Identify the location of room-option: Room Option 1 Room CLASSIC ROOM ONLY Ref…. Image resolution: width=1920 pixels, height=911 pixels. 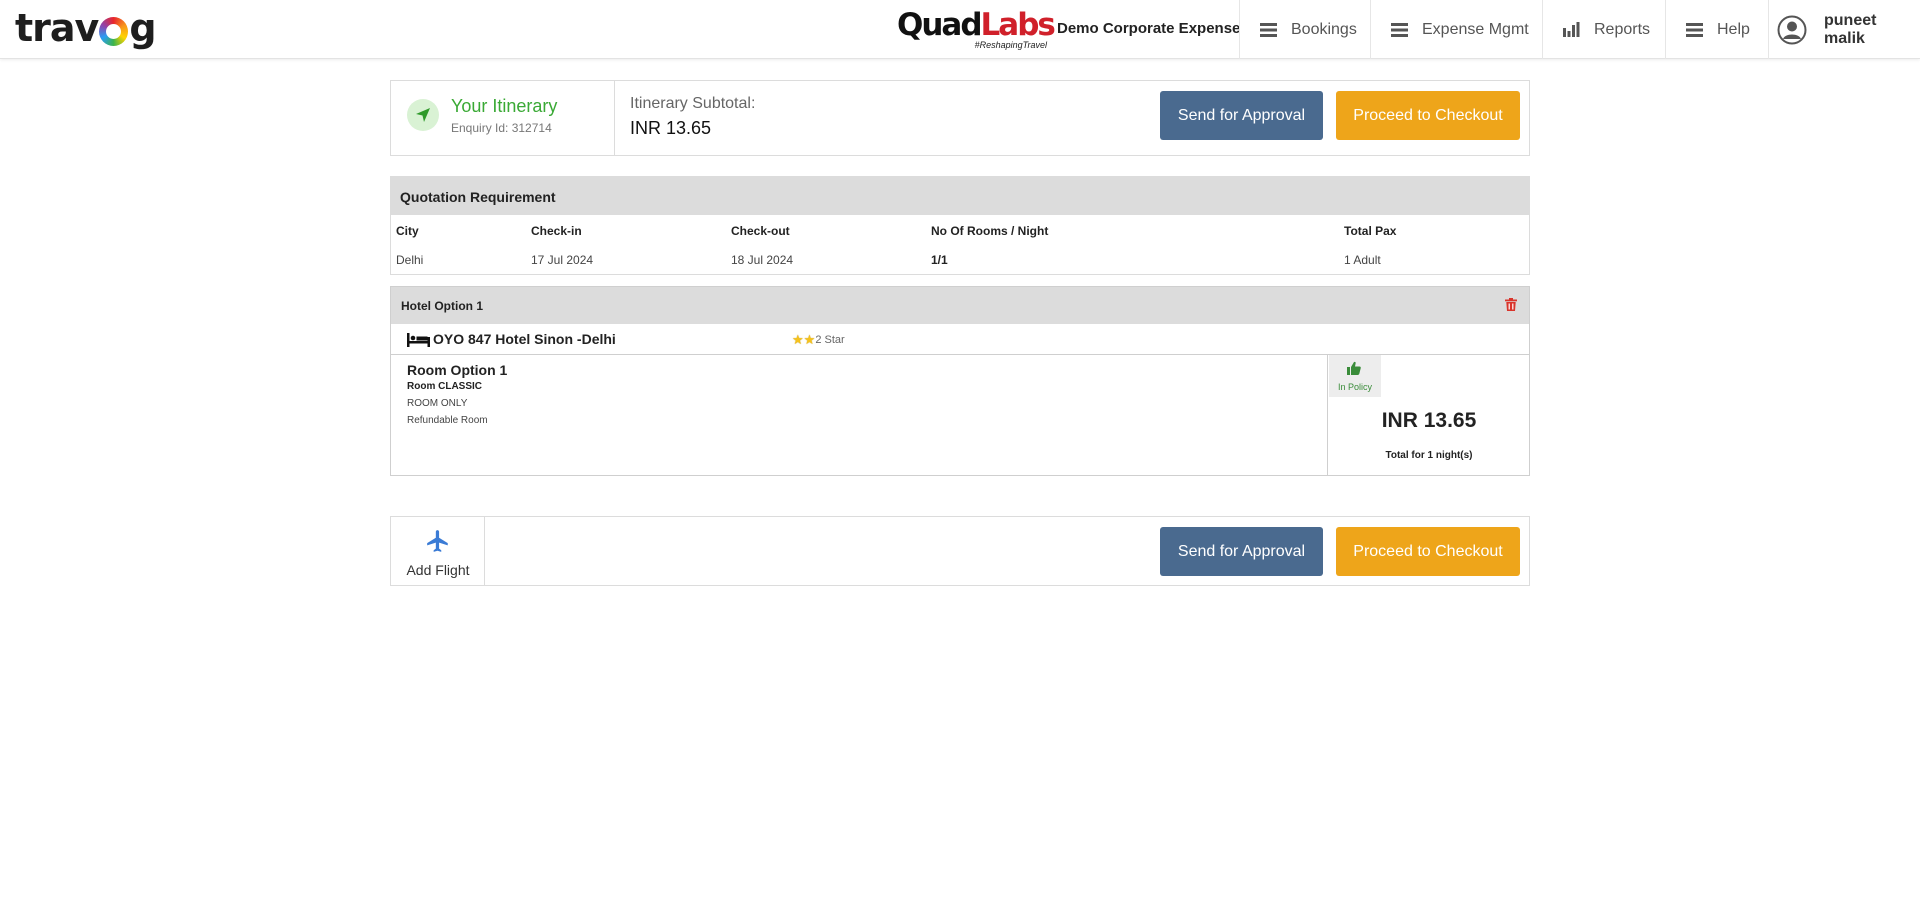
(859, 415).